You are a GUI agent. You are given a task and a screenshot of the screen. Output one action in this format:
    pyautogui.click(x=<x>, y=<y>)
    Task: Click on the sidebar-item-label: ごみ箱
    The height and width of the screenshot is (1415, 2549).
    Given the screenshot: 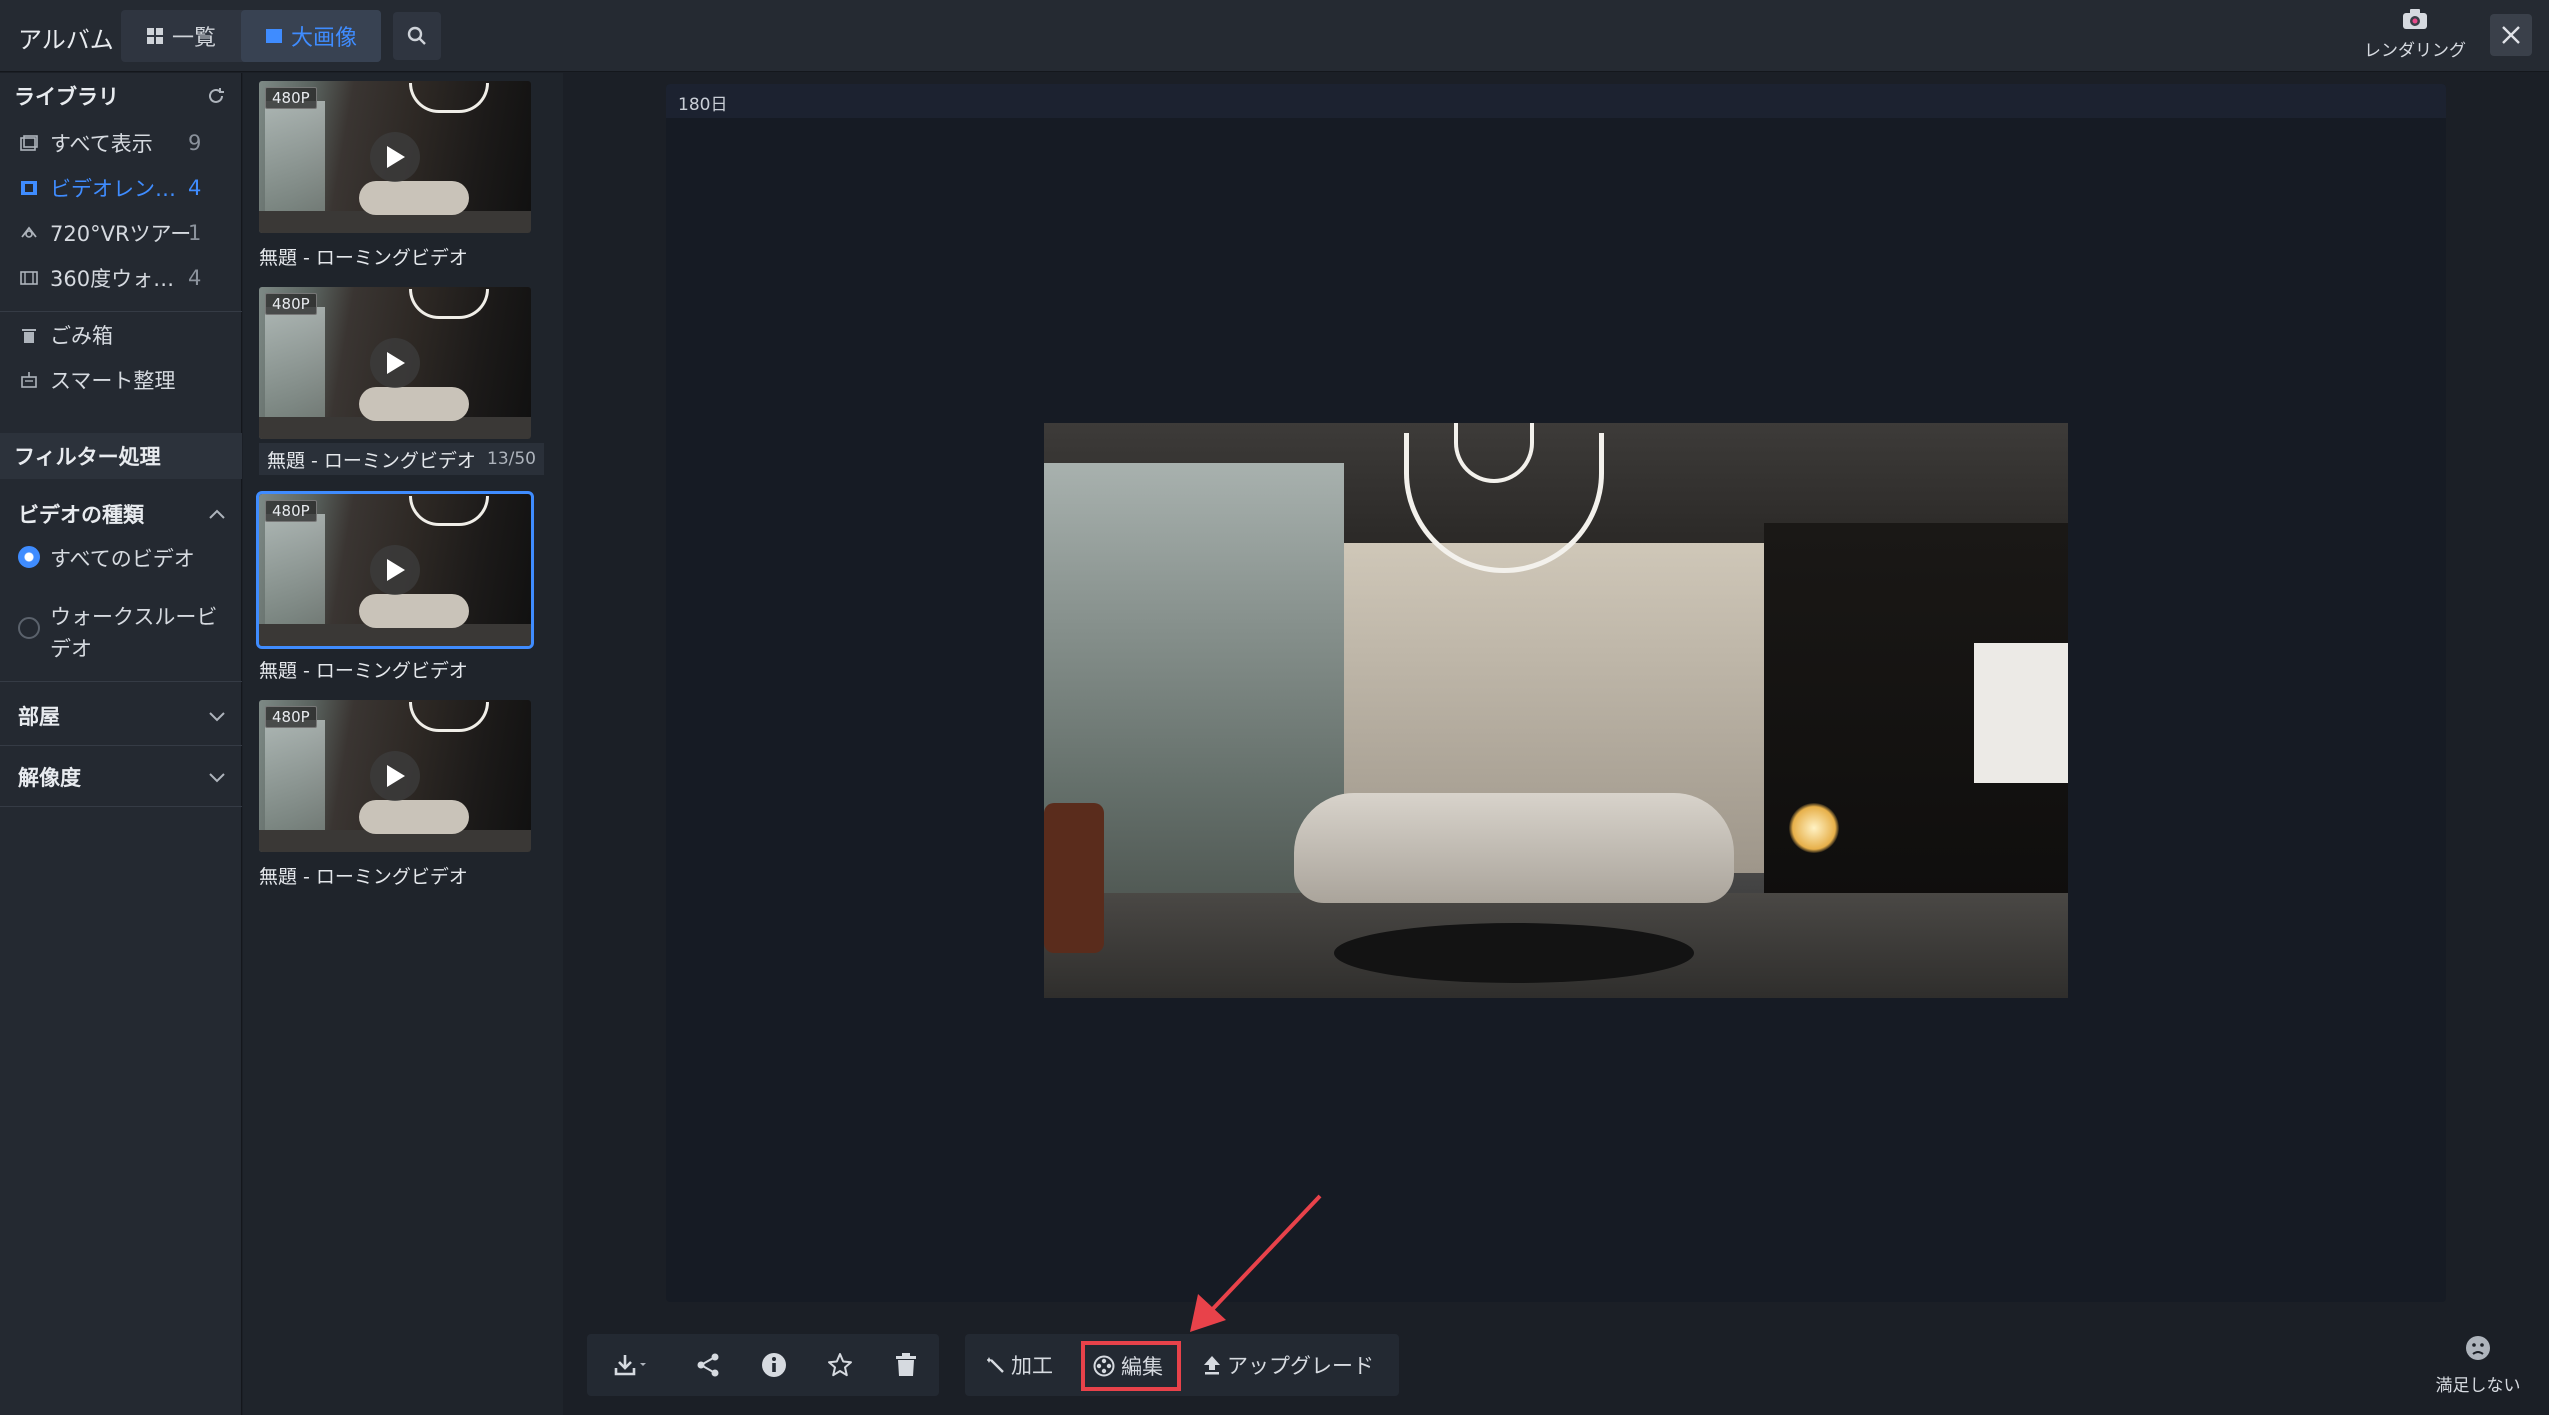 What is the action you would take?
    pyautogui.click(x=81, y=336)
    